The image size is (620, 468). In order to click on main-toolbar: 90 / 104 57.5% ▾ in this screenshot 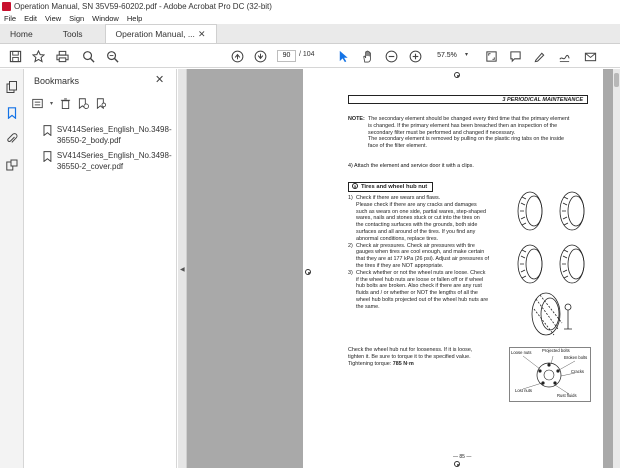, I will do `click(310, 56)`.